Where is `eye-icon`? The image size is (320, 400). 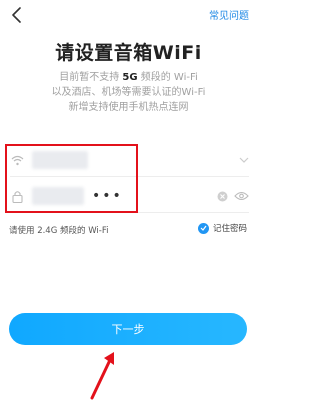 eye-icon is located at coordinates (241, 196).